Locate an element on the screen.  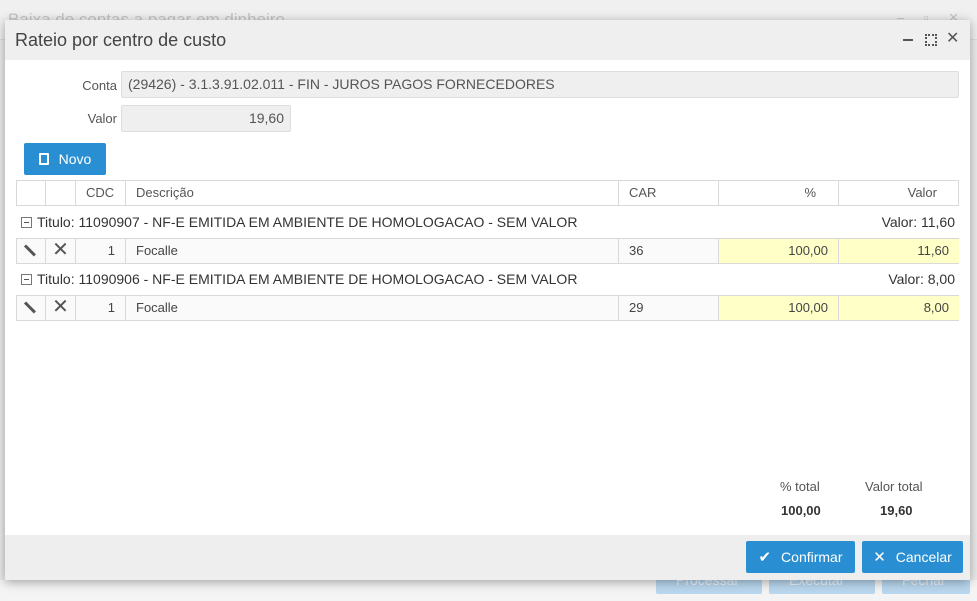
table-row: ✕ 1 Focalle 36 100,00 11,60 is located at coordinates (487, 251).